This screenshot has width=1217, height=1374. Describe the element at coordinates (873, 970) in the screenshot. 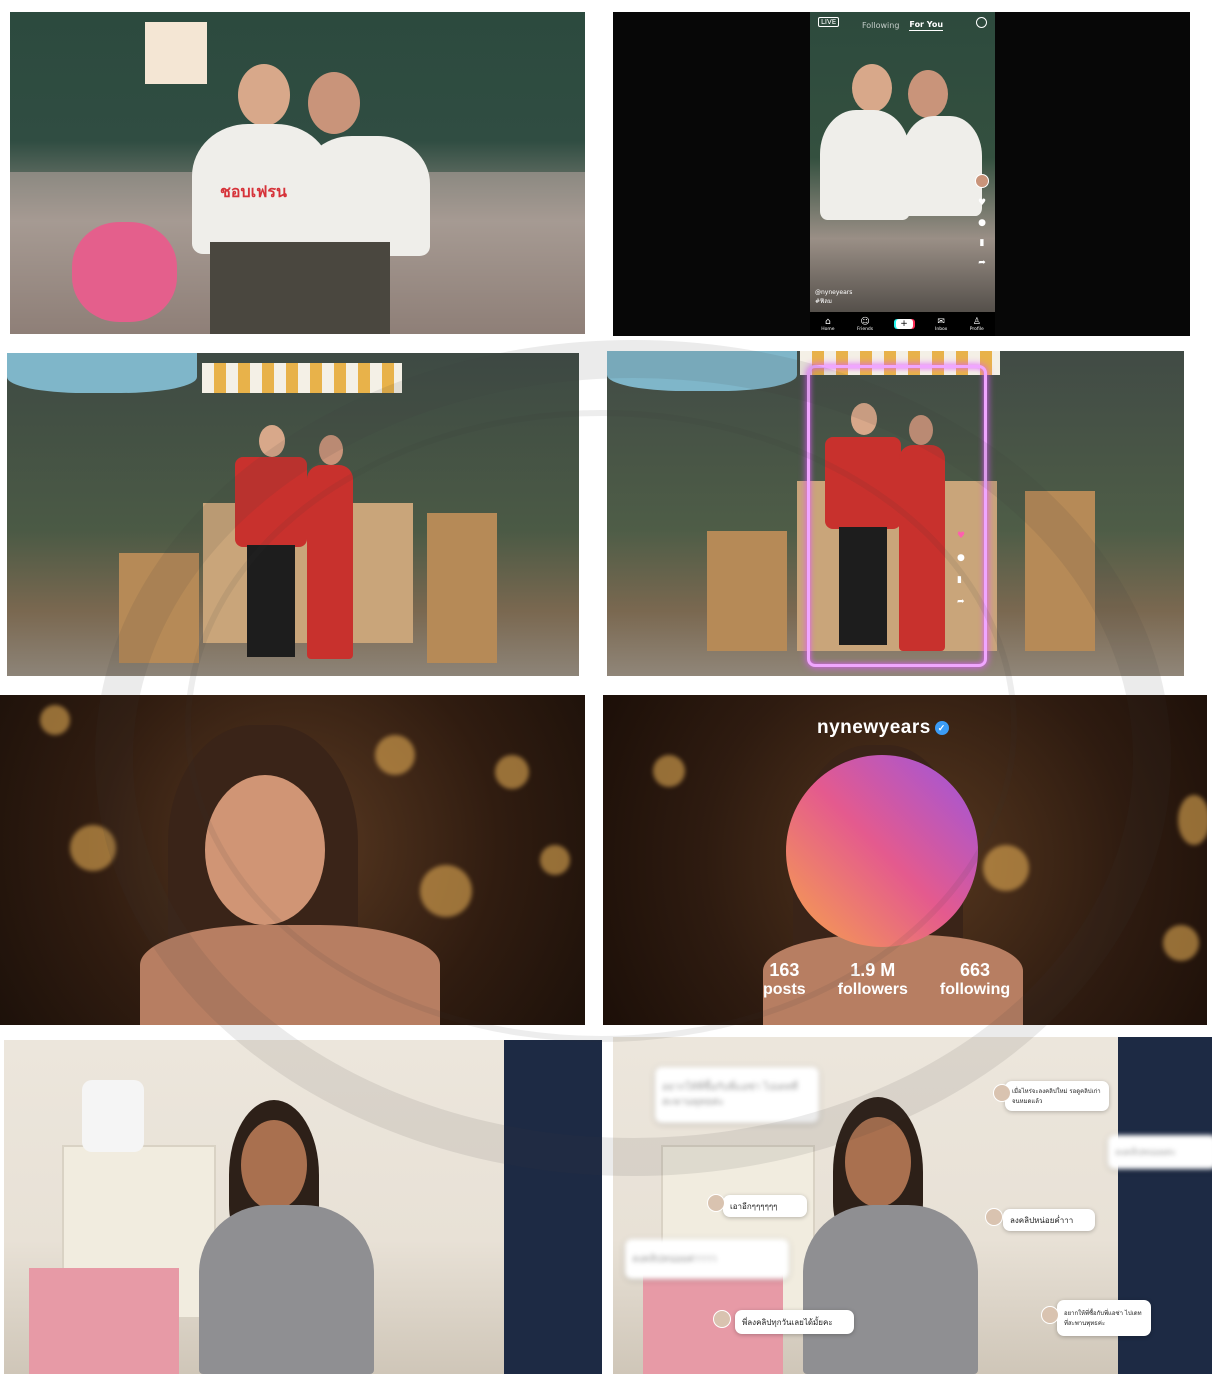

I see `stat-value: 1.9 M` at that location.